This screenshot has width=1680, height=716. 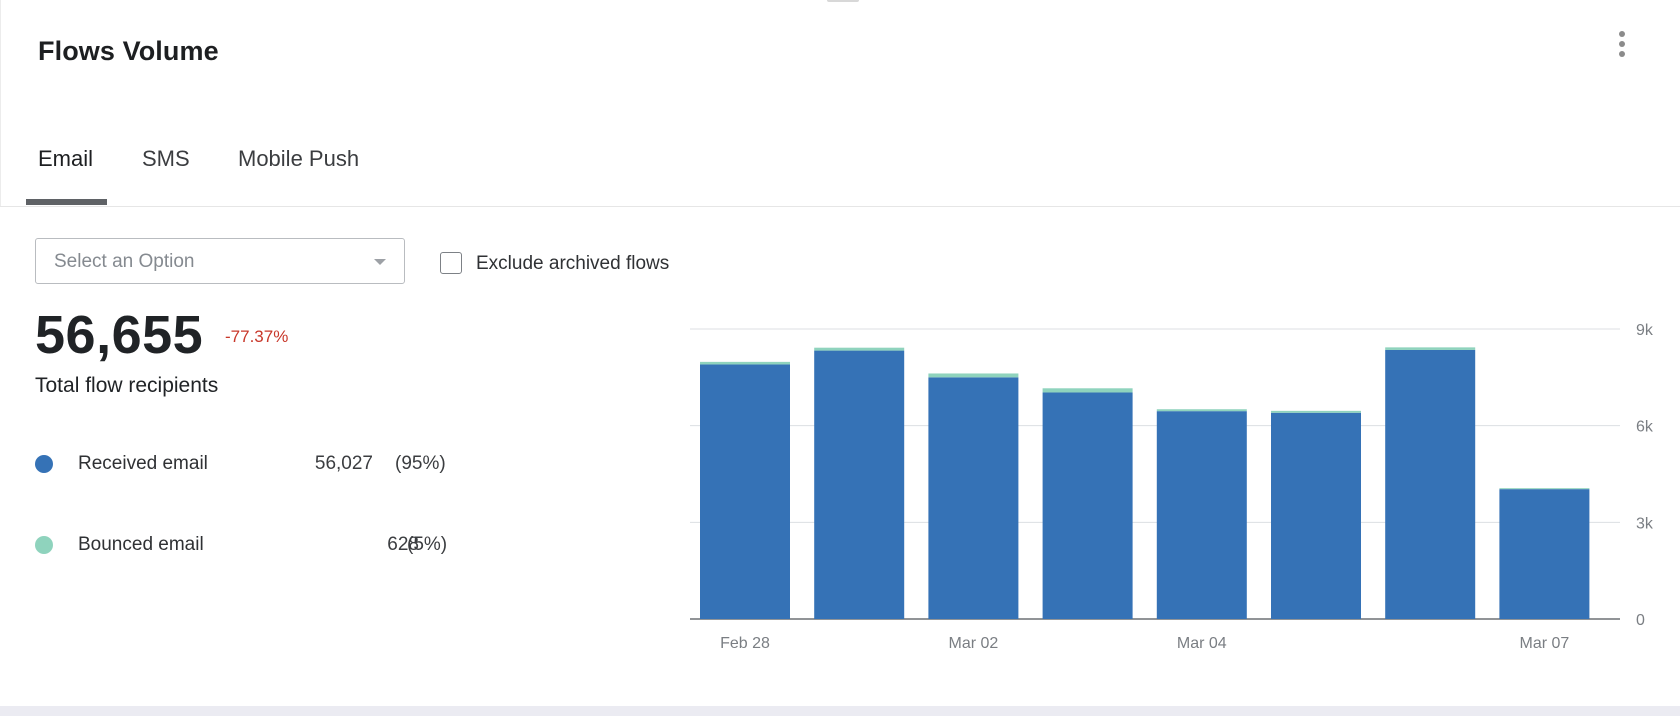 What do you see at coordinates (974, 642) in the screenshot?
I see `x-tick-label: Mar 02` at bounding box center [974, 642].